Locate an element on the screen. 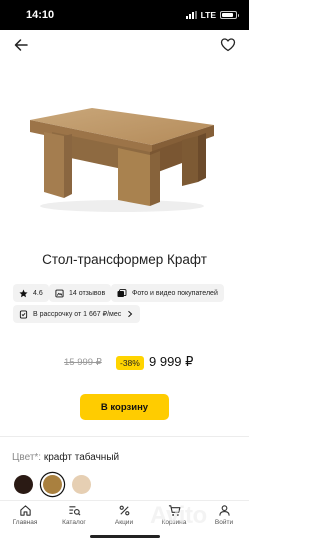 This screenshot has height=540, width=320. installment-label: В рассрочку от 1 667 ₽/мес is located at coordinates (77, 314).